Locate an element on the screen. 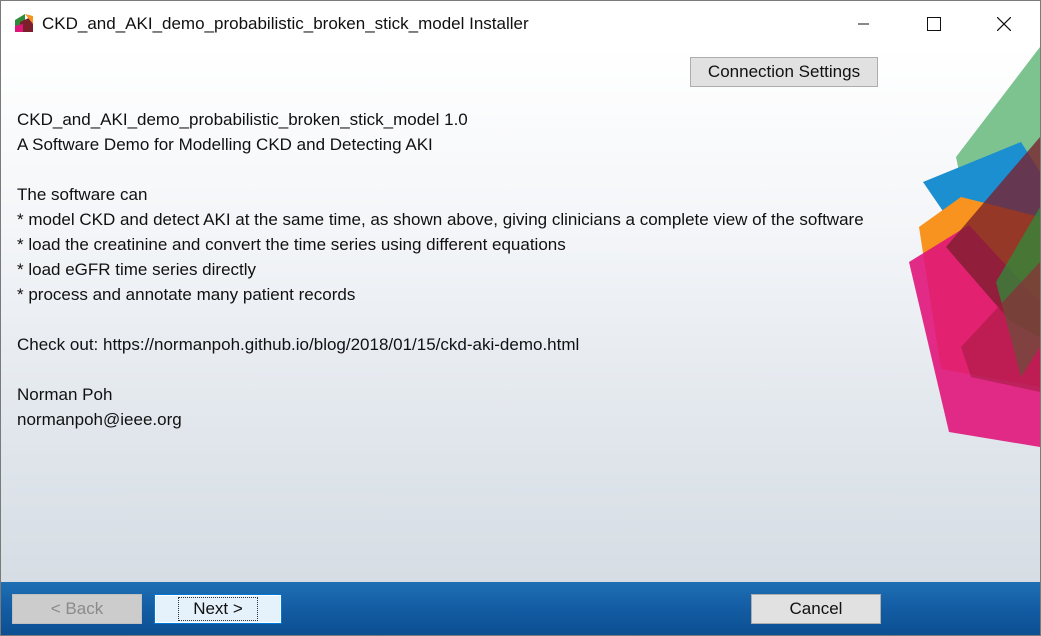 Image resolution: width=1041 pixels, height=636 pixels. minimize-button is located at coordinates (864, 24).